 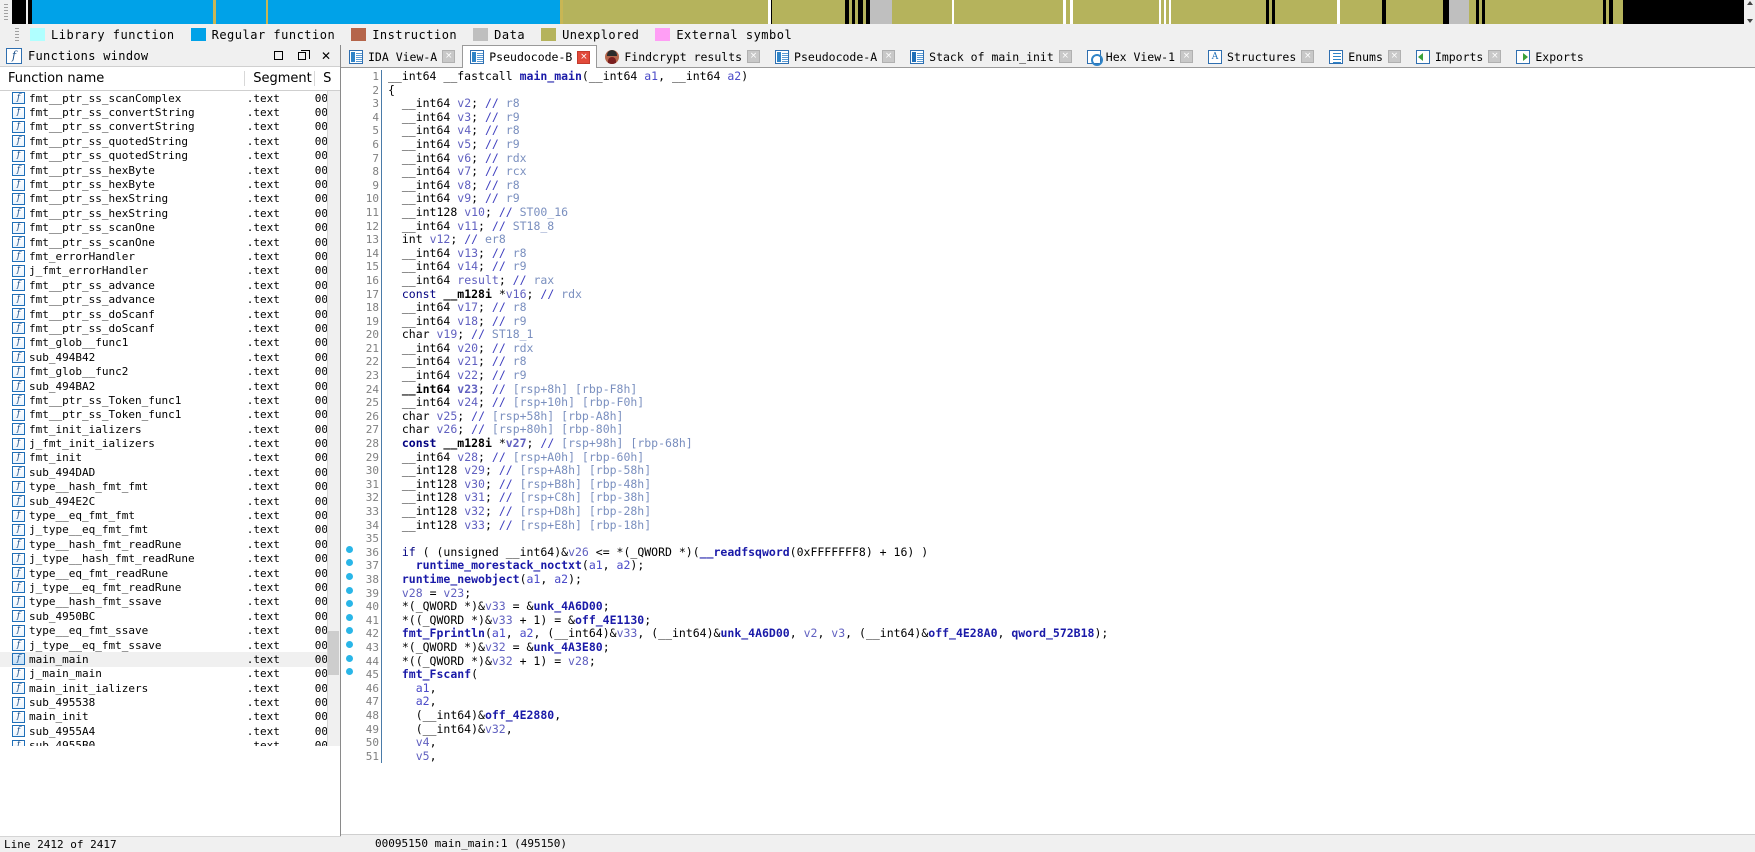 I want to click on code-line: 27 char v26; // [rsp+80h] [rbp-80h], so click(x=1048, y=430).